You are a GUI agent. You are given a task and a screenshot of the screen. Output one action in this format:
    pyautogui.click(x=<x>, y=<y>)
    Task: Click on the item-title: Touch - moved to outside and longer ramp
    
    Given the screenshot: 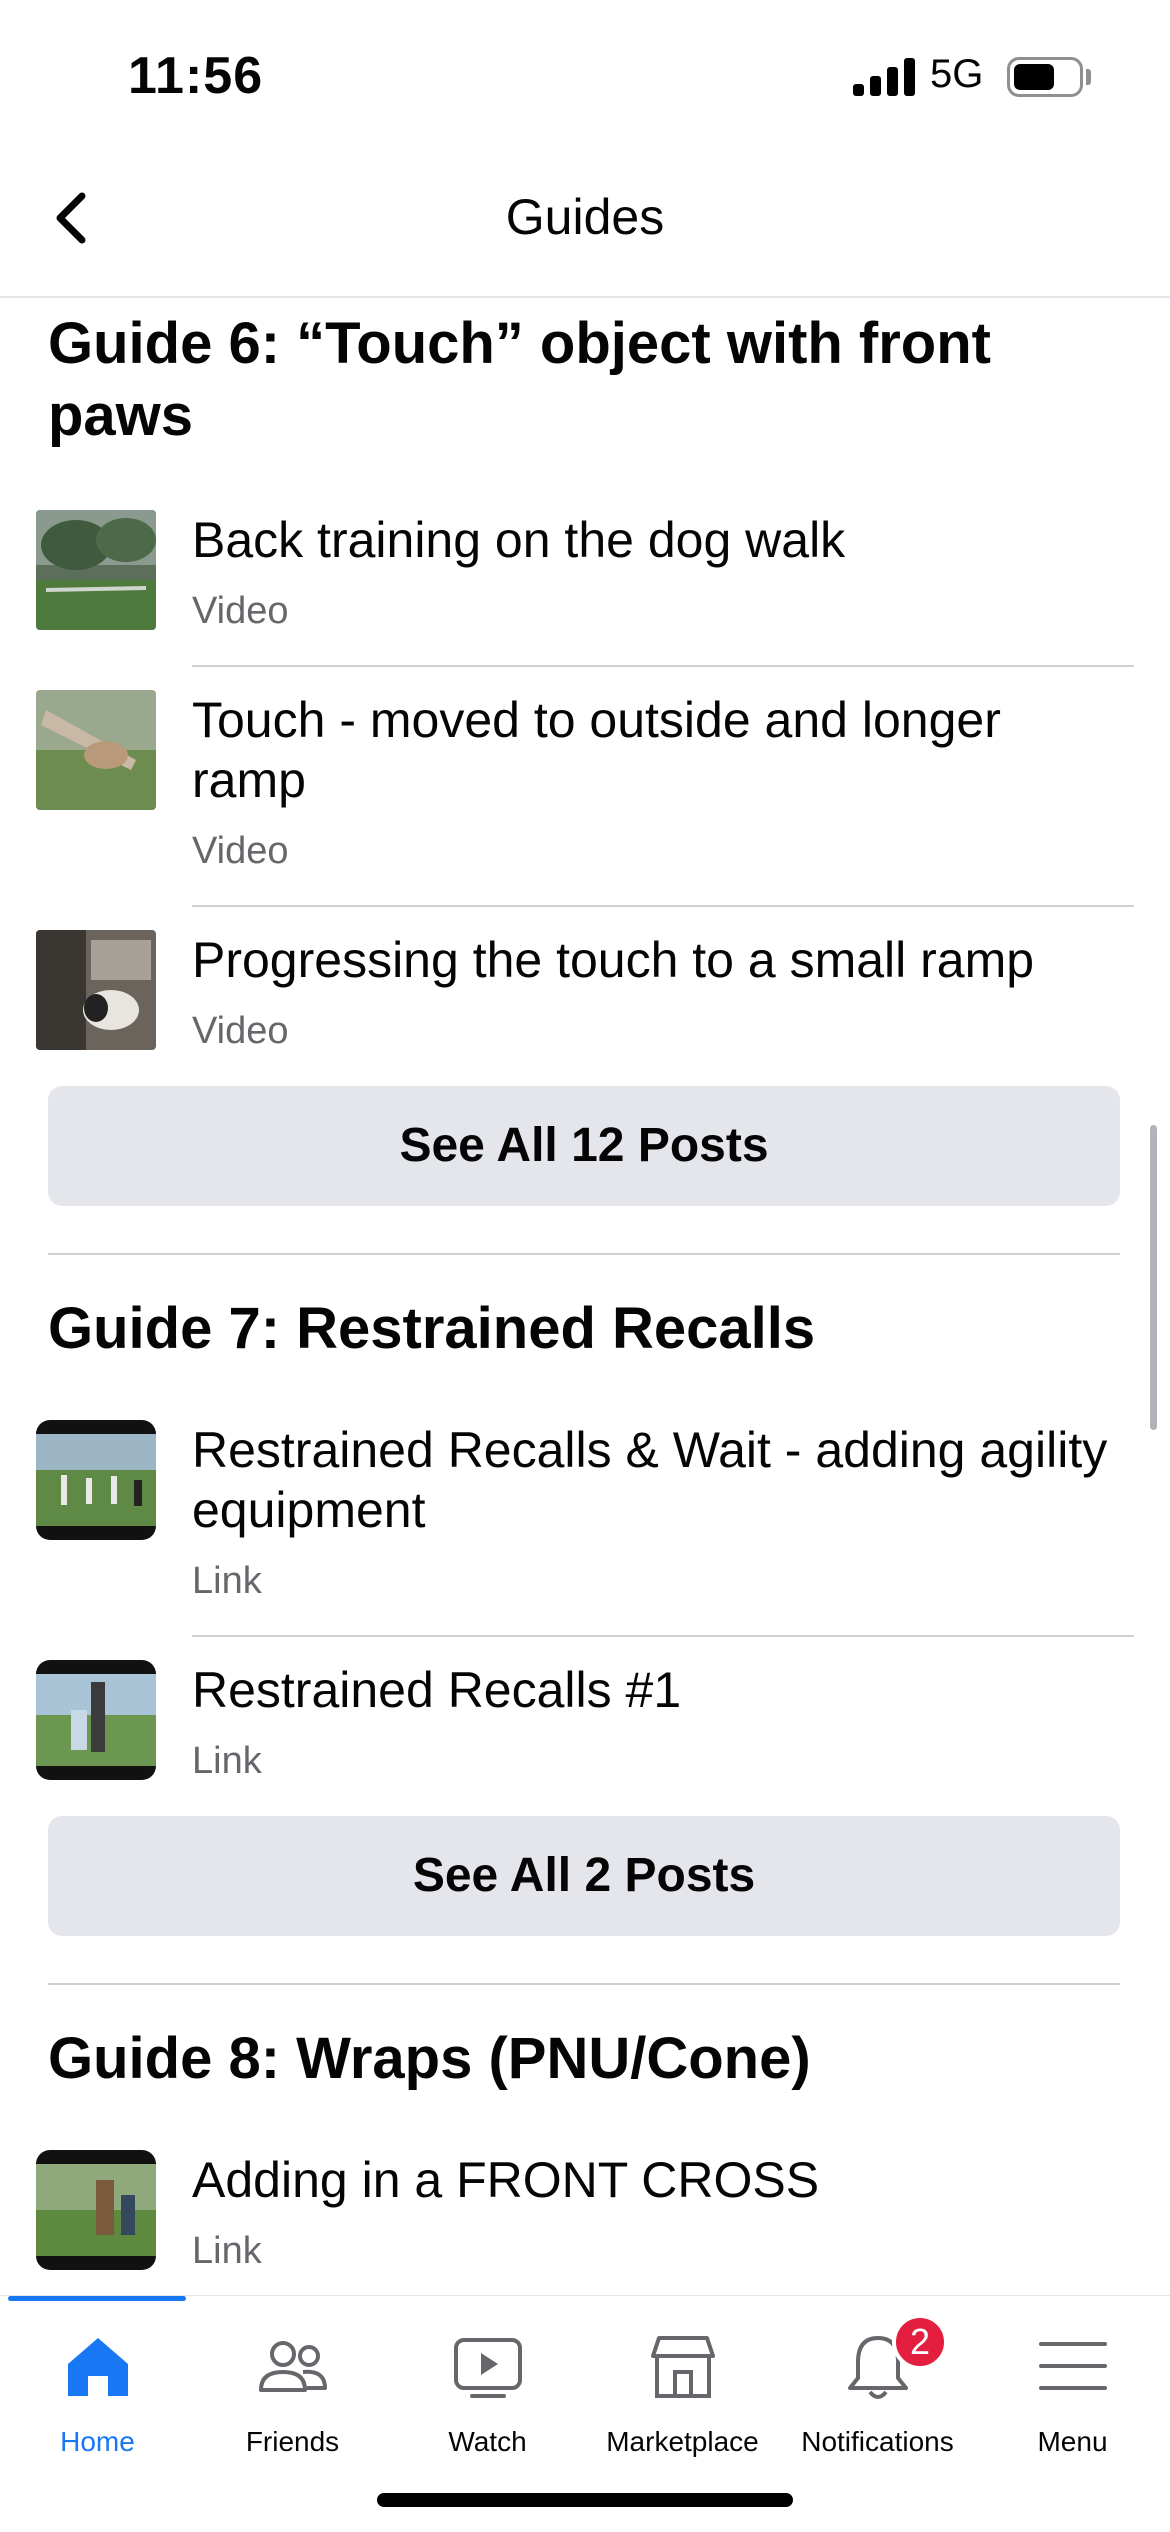 What is the action you would take?
    pyautogui.click(x=596, y=750)
    